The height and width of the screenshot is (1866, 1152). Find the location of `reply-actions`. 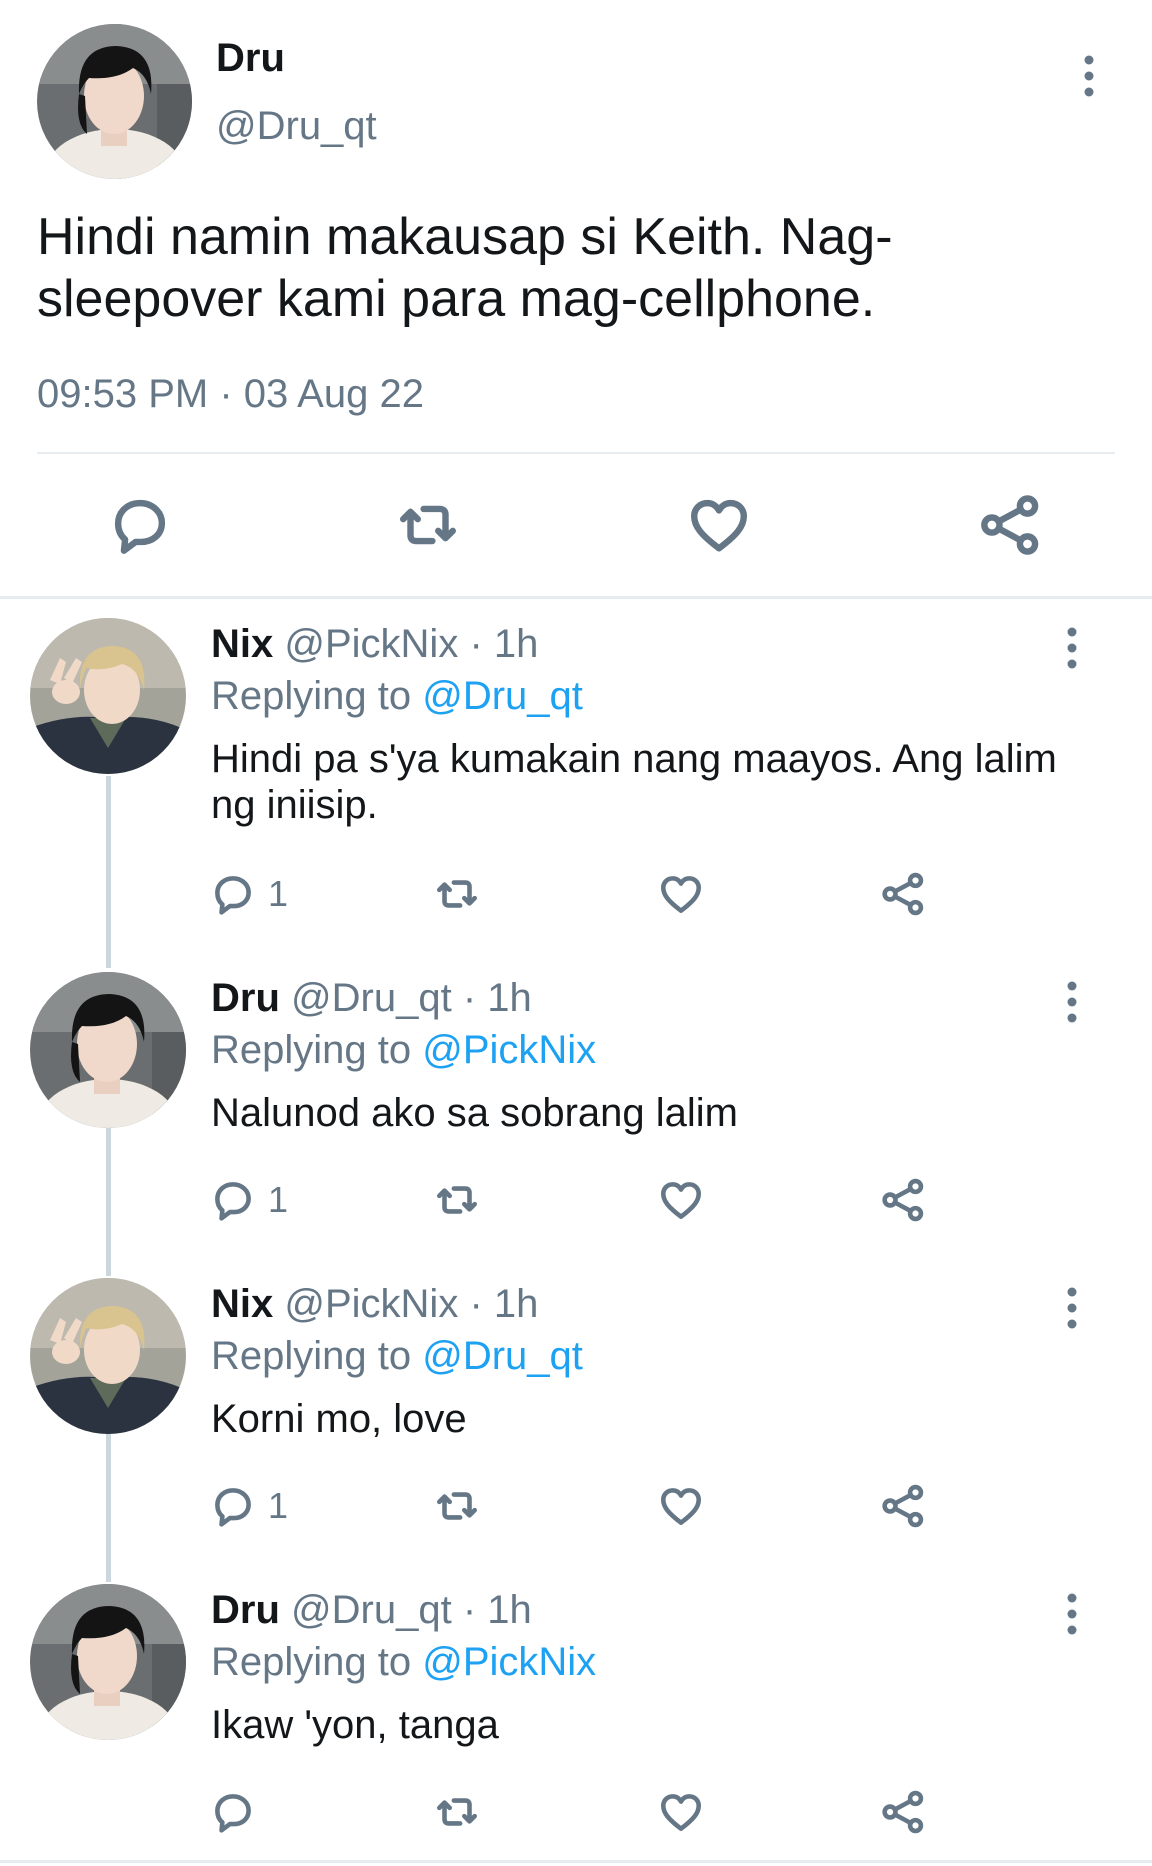

reply-actions is located at coordinates (576, 1812).